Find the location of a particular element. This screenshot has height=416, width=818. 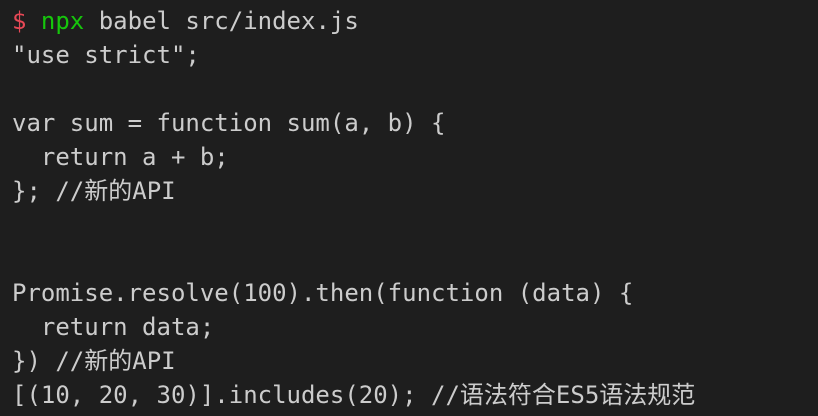

output-line-promise-return: return data; is located at coordinates (113, 327).